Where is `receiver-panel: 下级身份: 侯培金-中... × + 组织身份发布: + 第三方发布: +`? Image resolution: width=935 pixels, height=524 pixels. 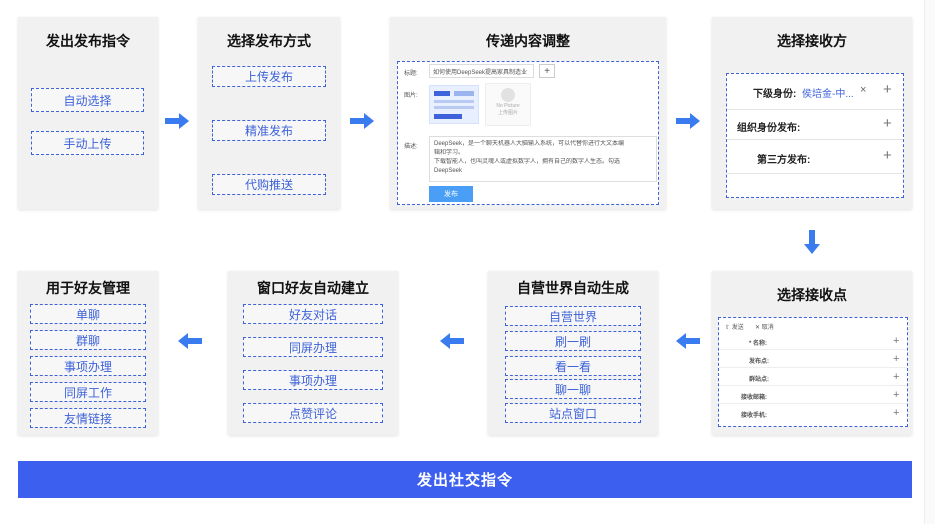 receiver-panel: 下级身份: 侯培金-中... × + 组织身份发布: + 第三方发布: + is located at coordinates (815, 135).